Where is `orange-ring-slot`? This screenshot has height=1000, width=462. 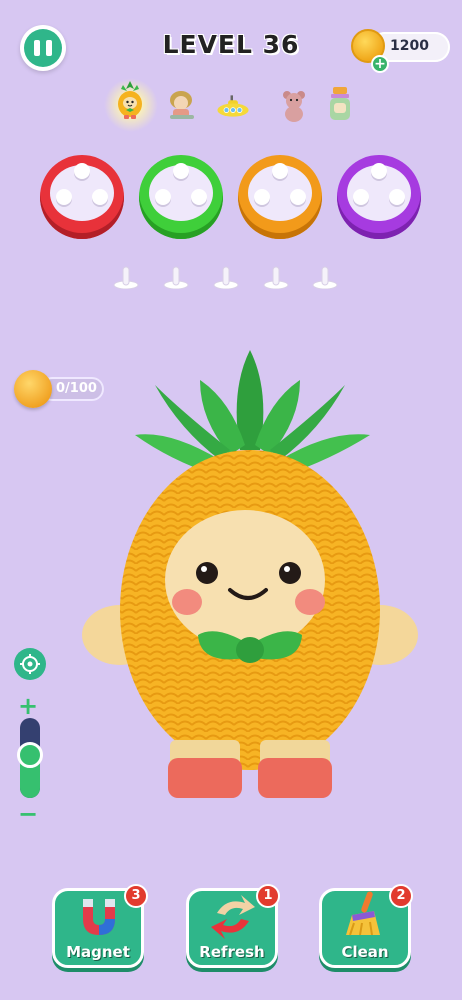
orange-ring-slot is located at coordinates (280, 197).